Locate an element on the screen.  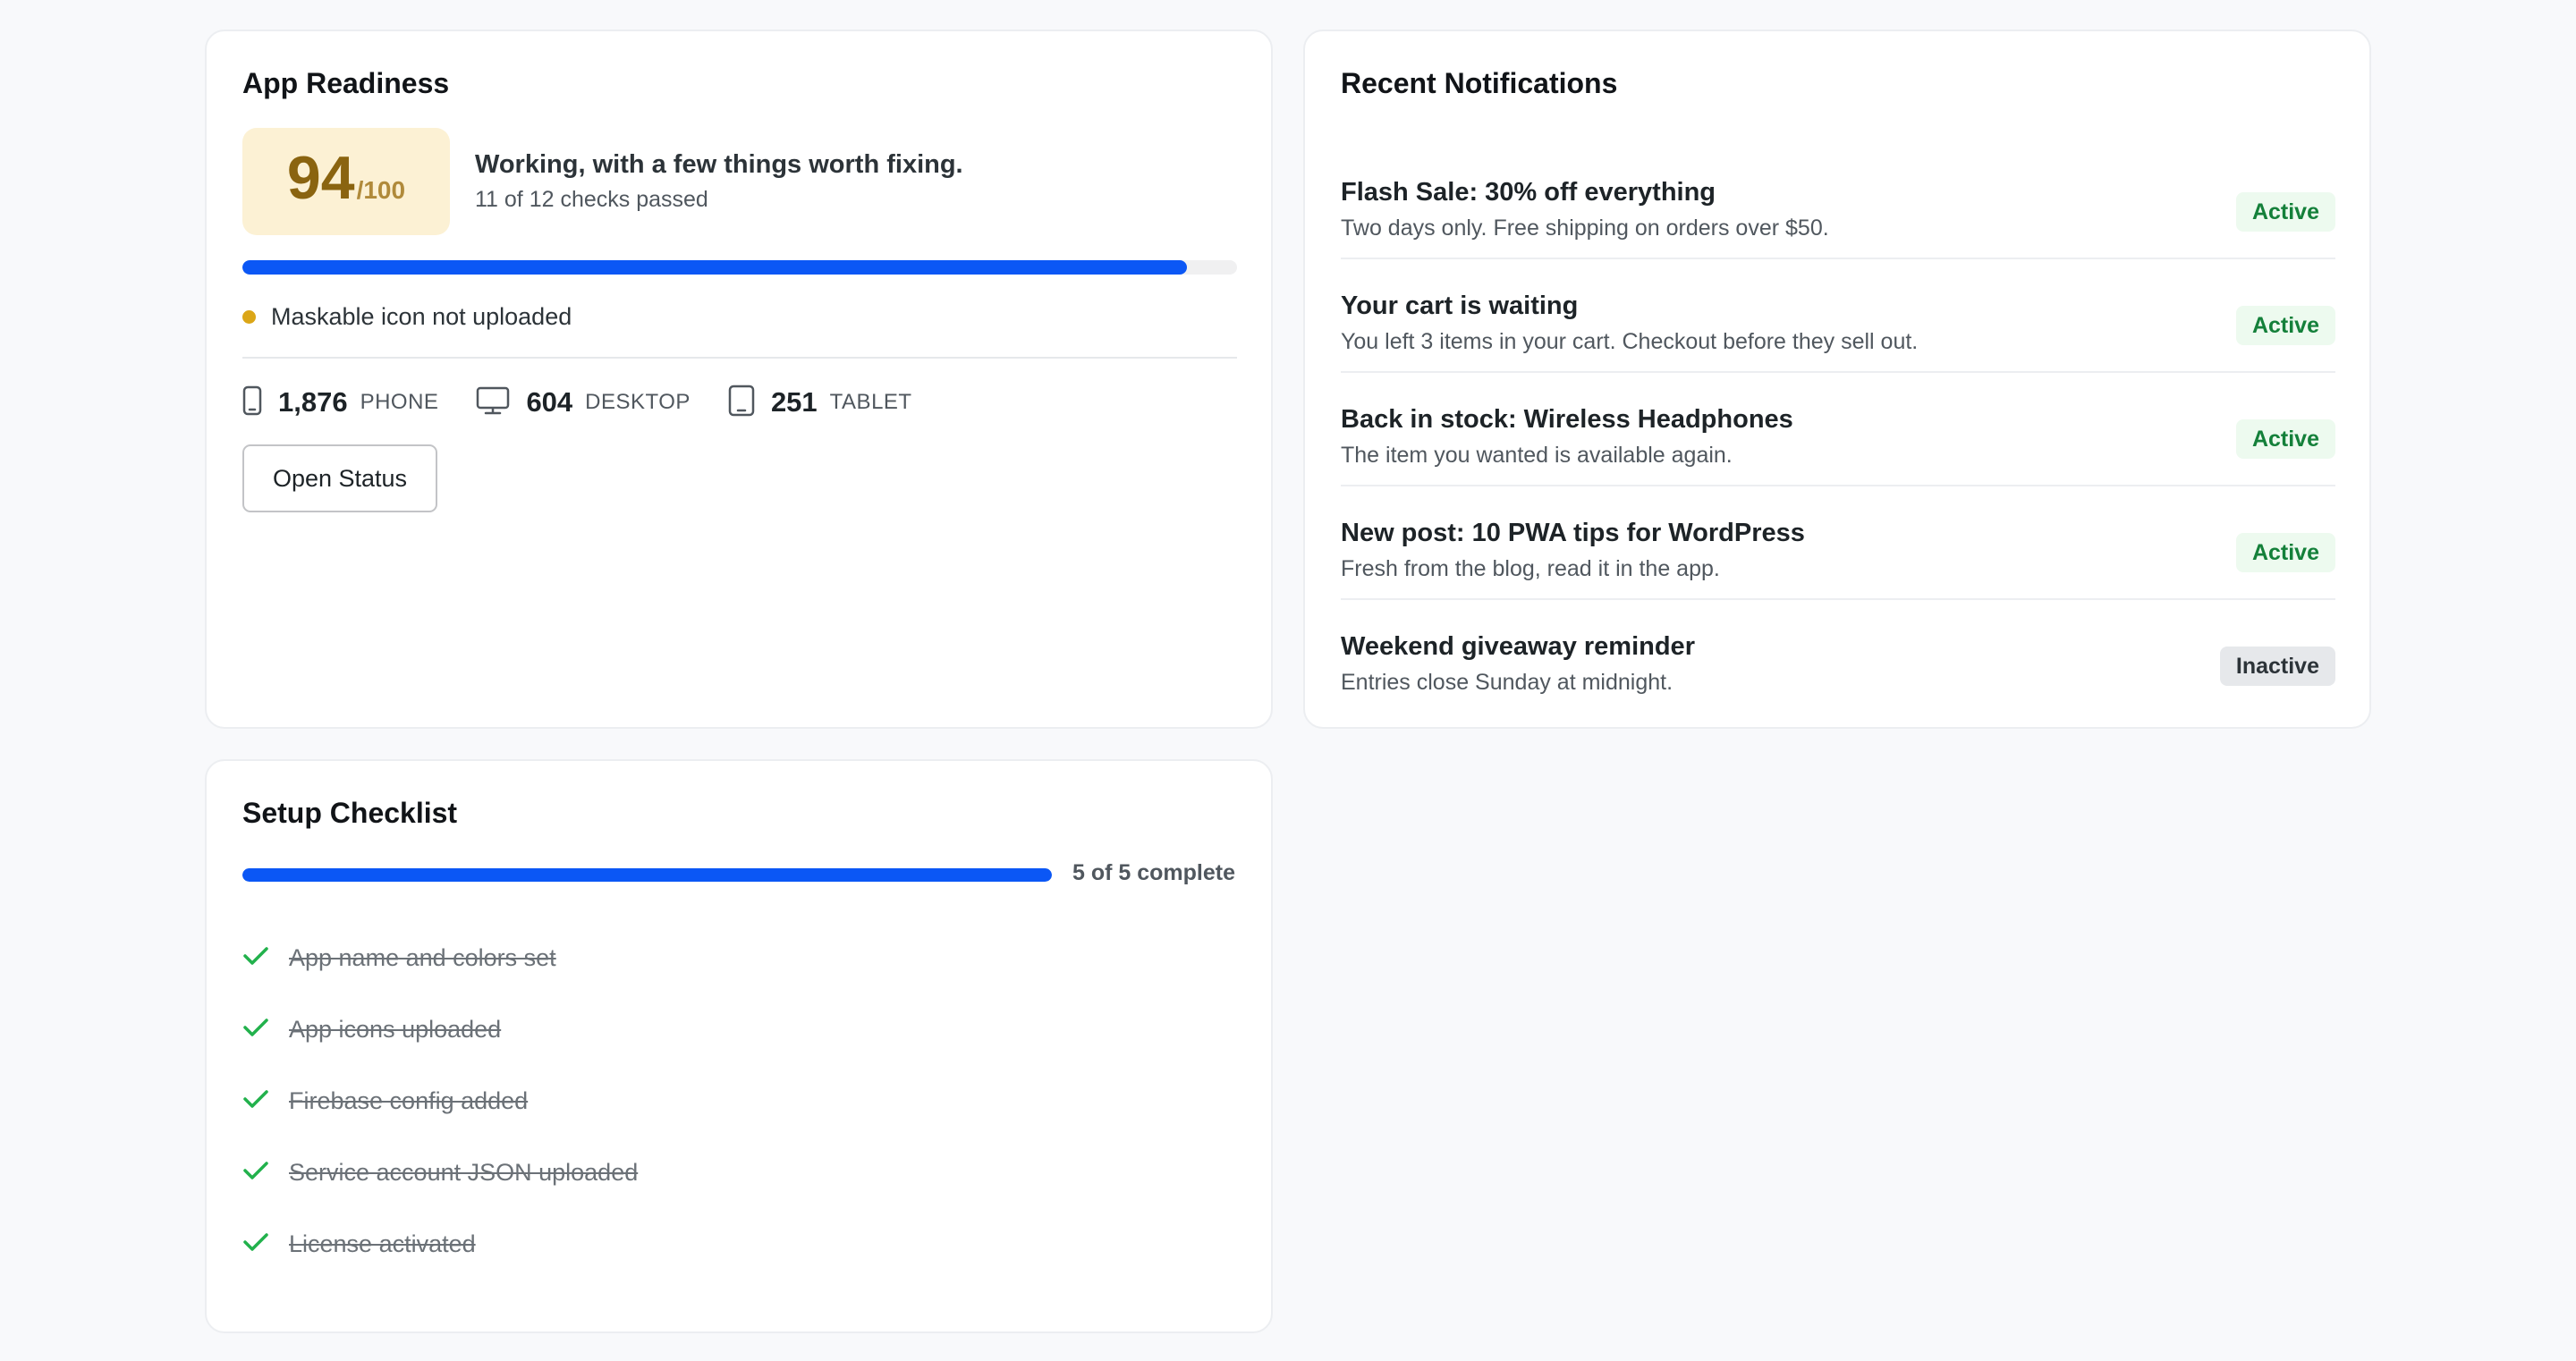
checklist-progress-fill is located at coordinates (647, 875).